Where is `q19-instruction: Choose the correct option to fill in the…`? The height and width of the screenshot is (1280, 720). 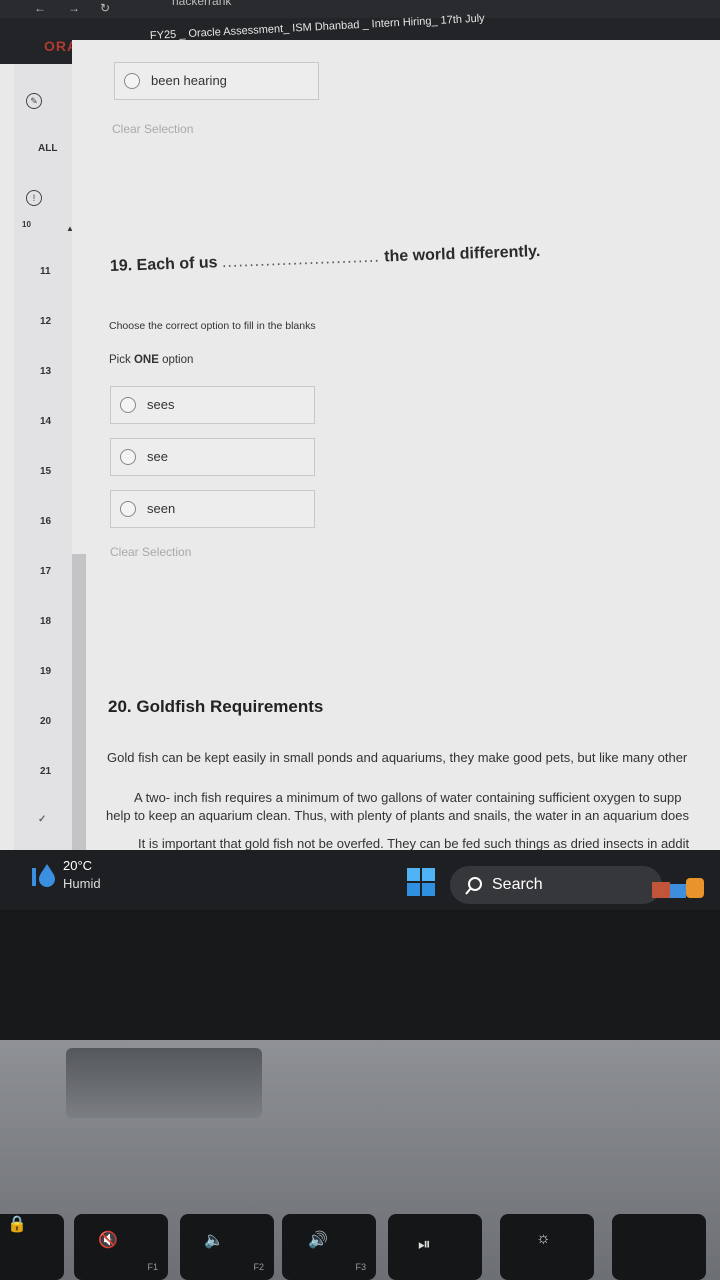 q19-instruction: Choose the correct option to fill in the… is located at coordinates (212, 326).